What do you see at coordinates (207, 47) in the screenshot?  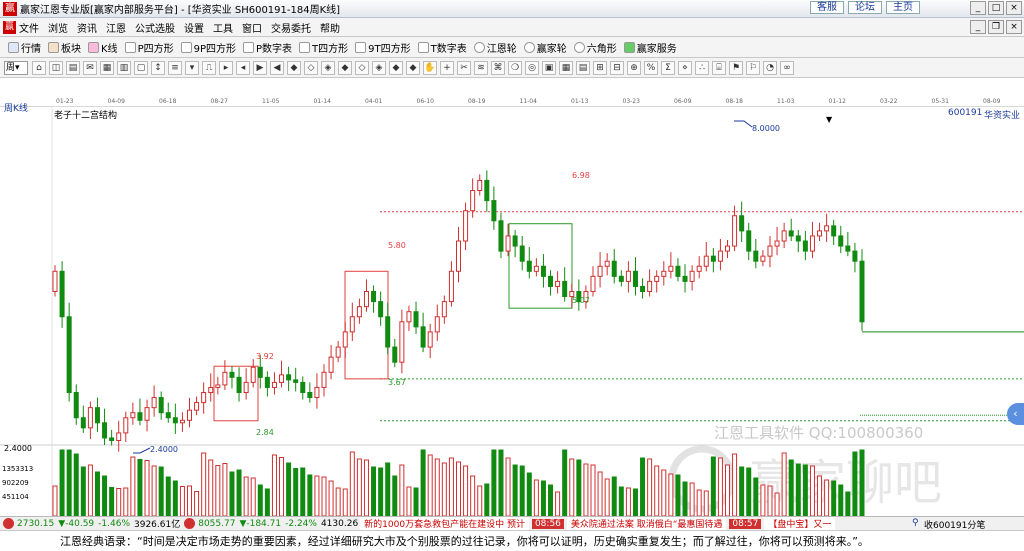 I see `9p-square-button: 9P四方形` at bounding box center [207, 47].